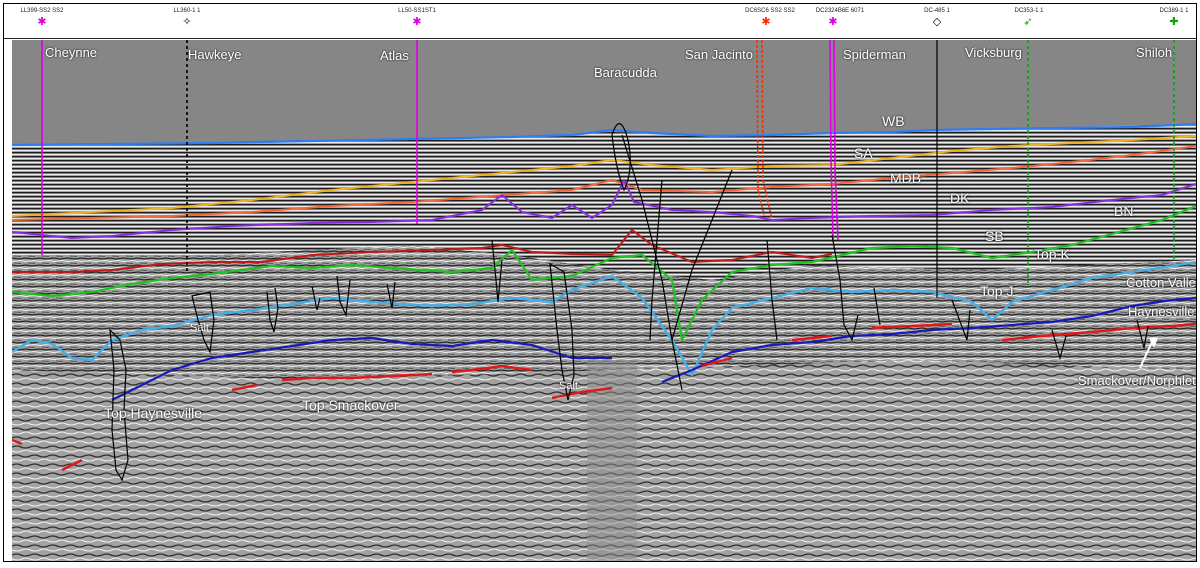 The width and height of the screenshot is (1200, 568). Describe the element at coordinates (153, 413) in the screenshot. I see `label-top-haynesville: Top Haynesville` at that location.